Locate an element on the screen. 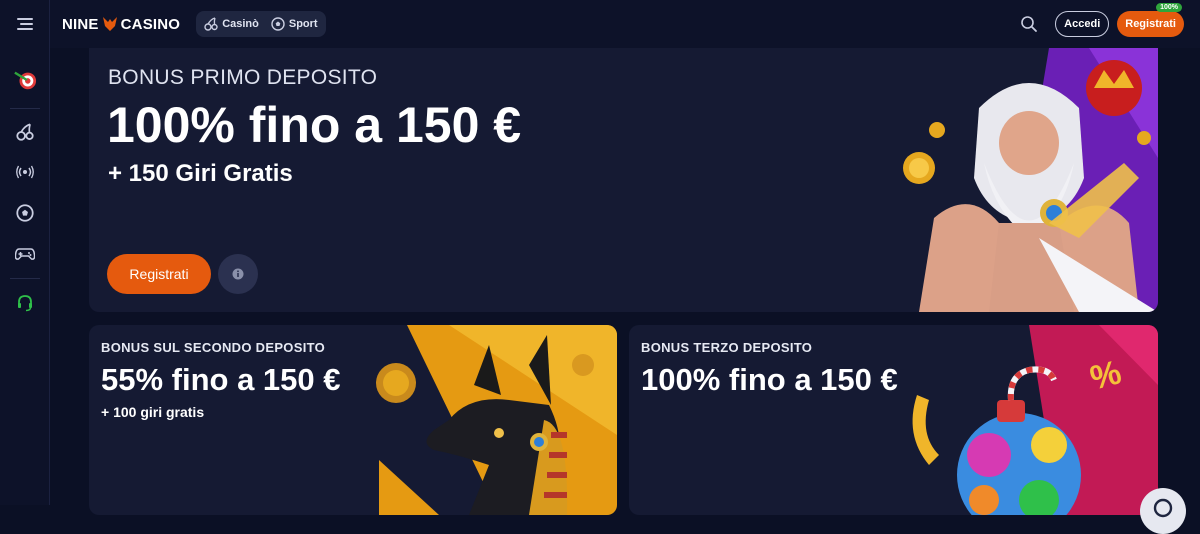  sidebar-item-live is located at coordinates (25, 172).